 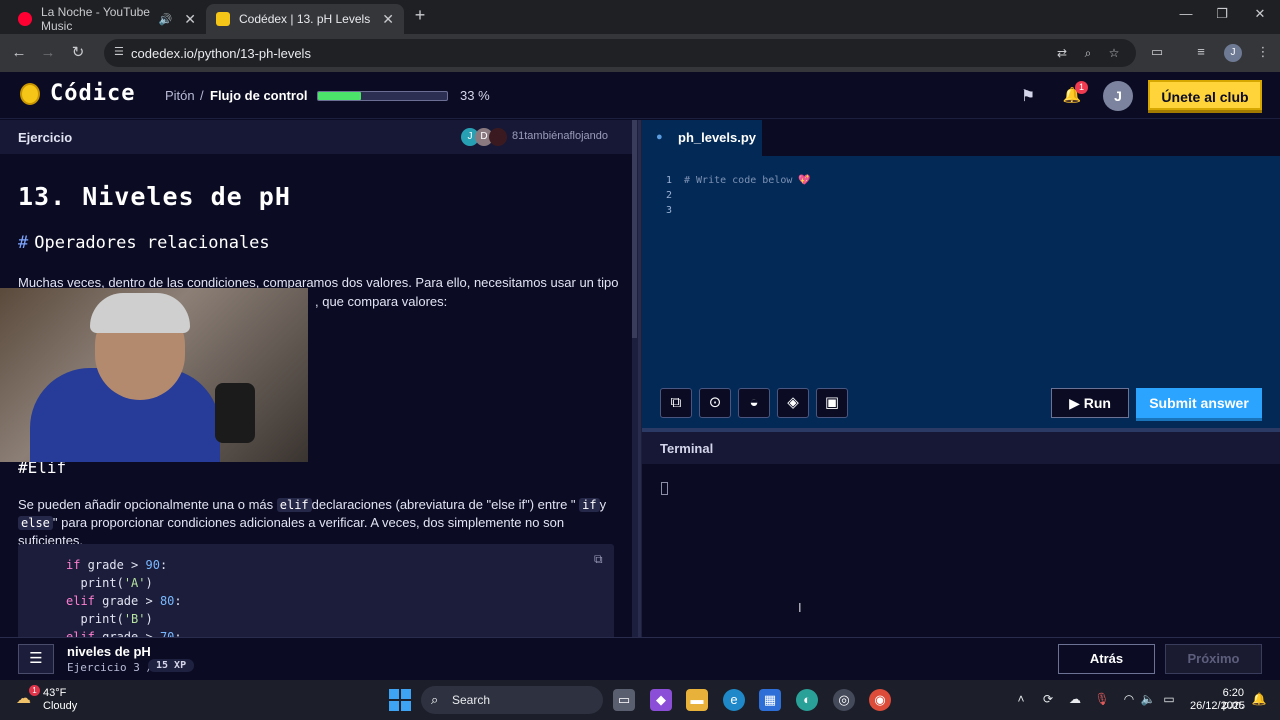 I want to click on terminal-cursor, so click(x=664, y=488).